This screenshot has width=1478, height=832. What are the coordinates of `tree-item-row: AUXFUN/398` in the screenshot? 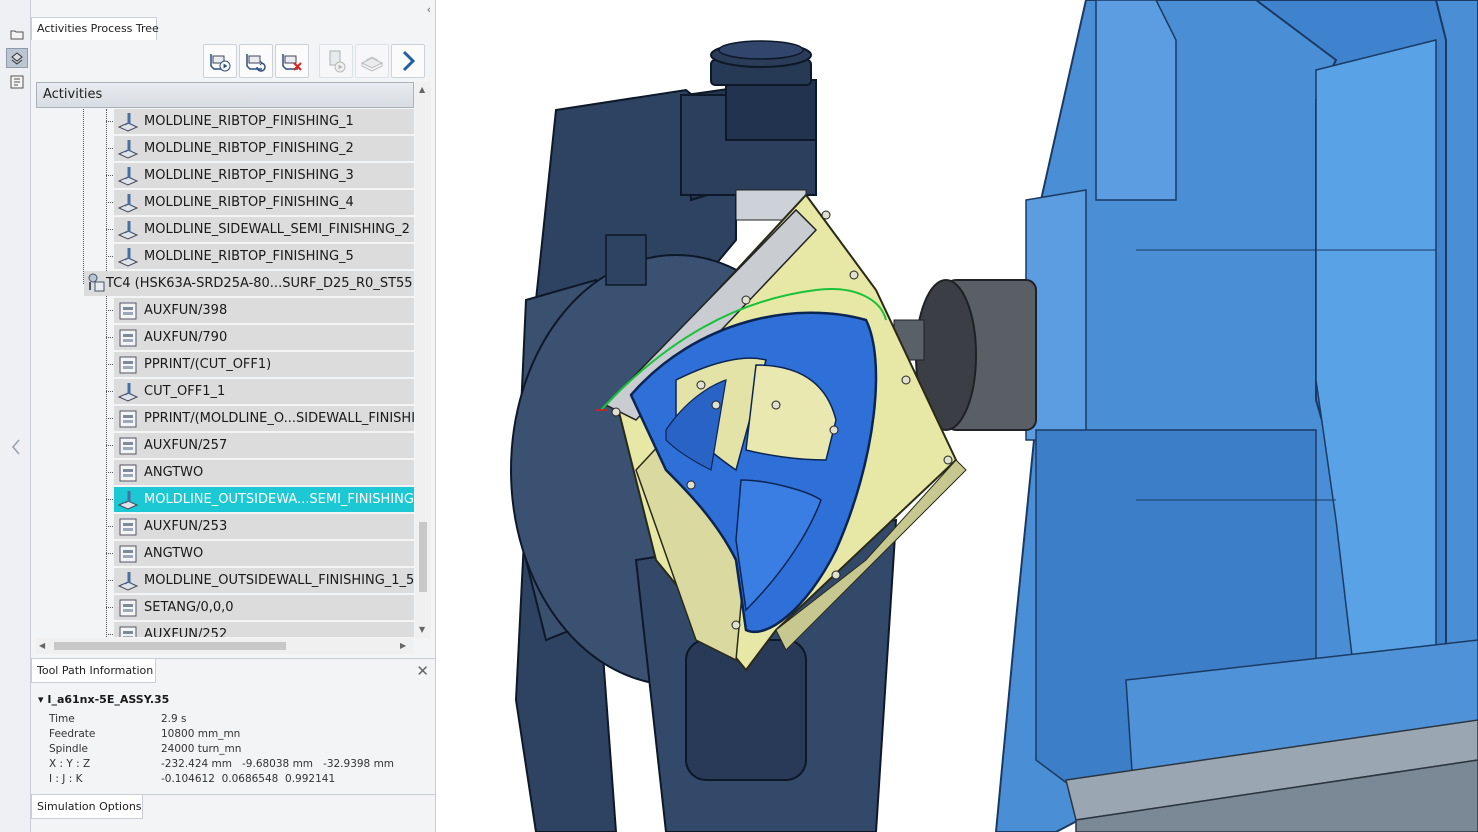 It's located at (264, 310).